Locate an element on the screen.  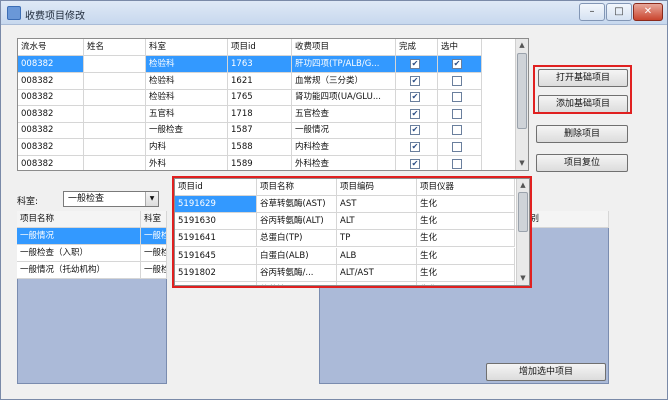
selected-checkbox: ✔ is located at coordinates (457, 64).